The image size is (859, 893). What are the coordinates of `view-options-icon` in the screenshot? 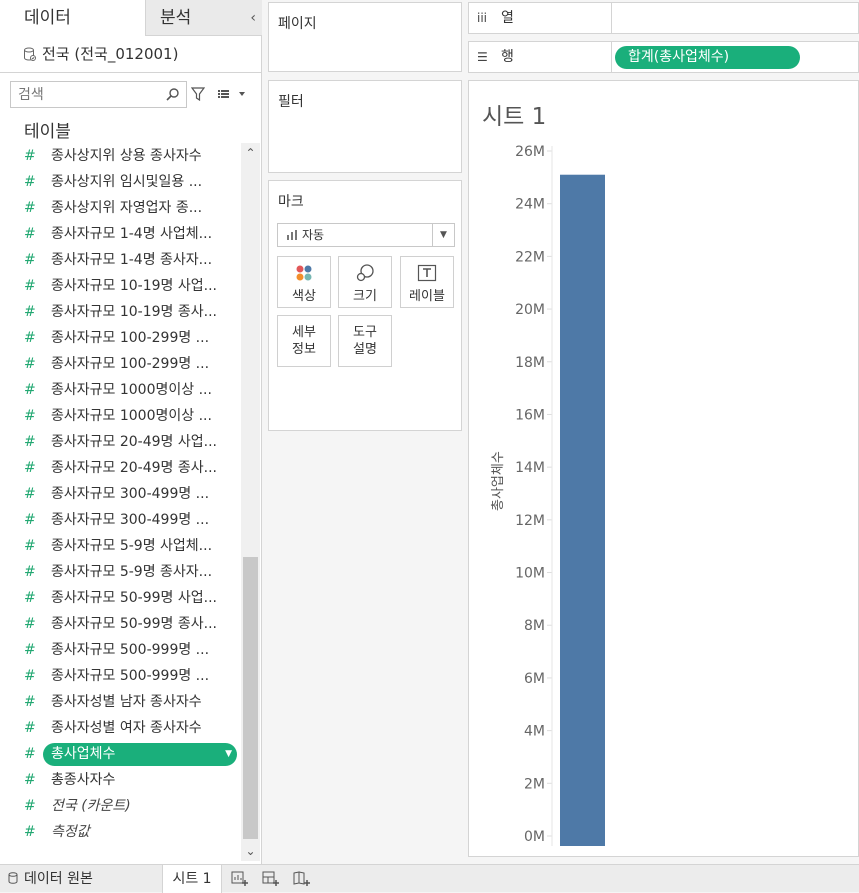 It's located at (232, 94).